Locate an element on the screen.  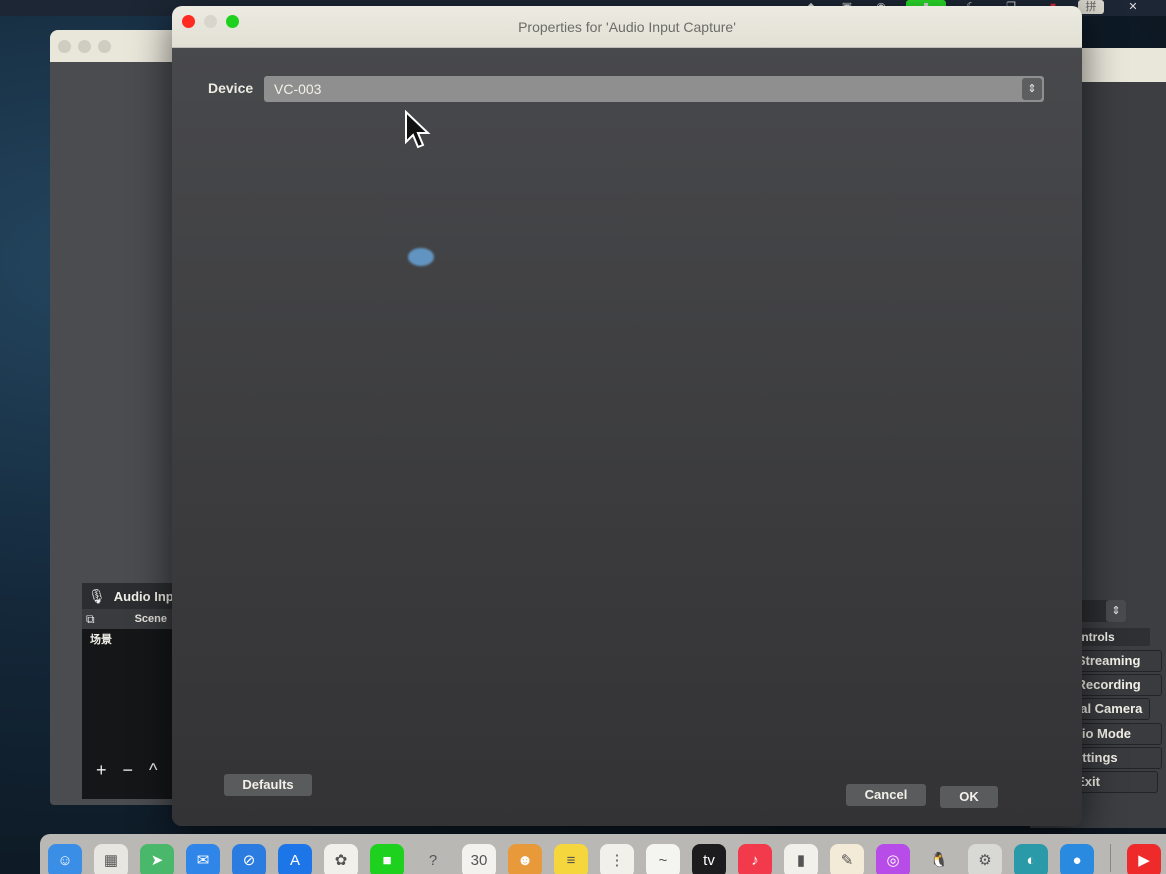
dock-app-freeform: ~ is located at coordinates (663, 859).